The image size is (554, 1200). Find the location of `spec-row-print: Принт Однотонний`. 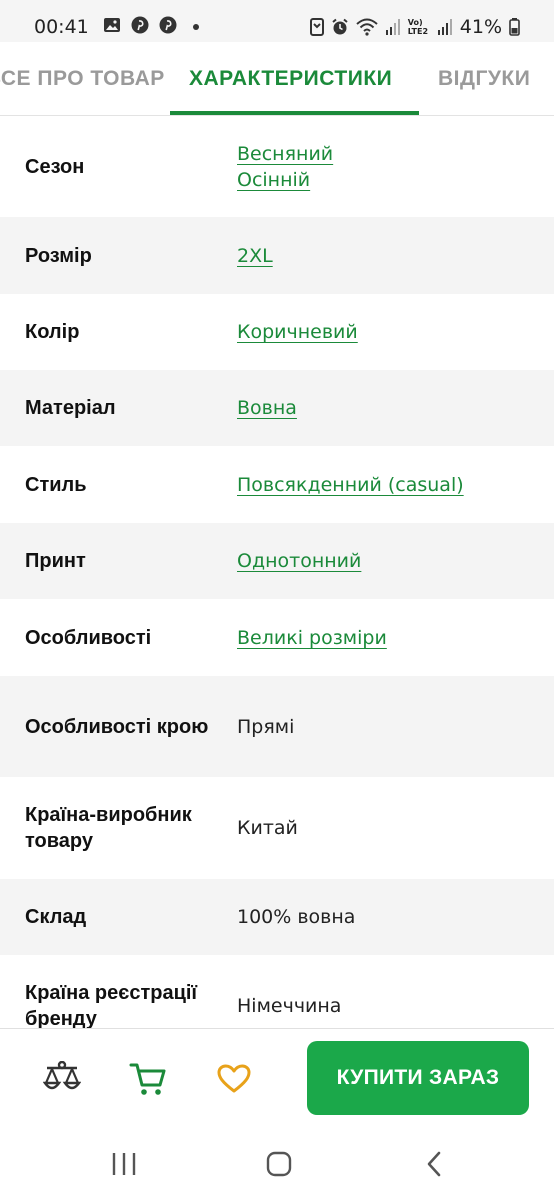

spec-row-print: Принт Однотонний is located at coordinates (277, 561).